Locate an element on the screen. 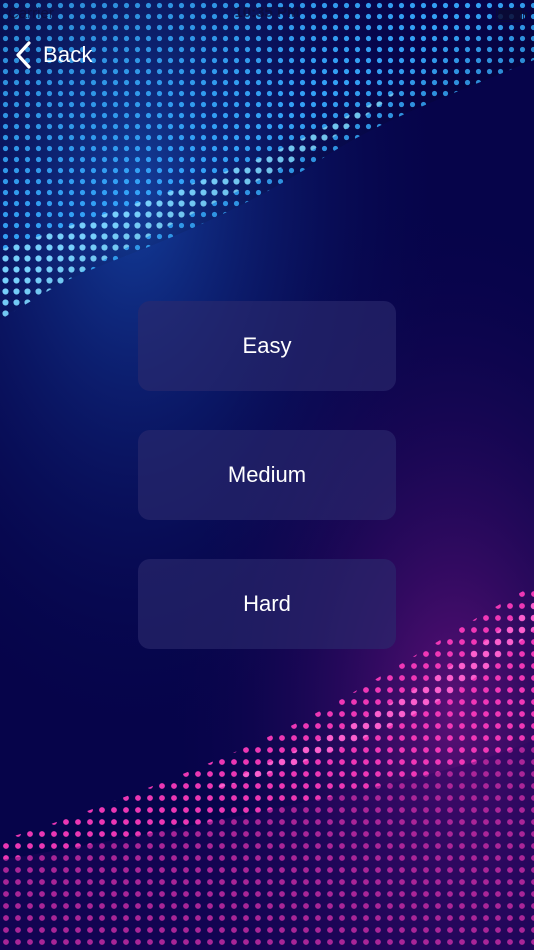 This screenshot has height=950, width=534. hard-button-label: Hard is located at coordinates (267, 603).